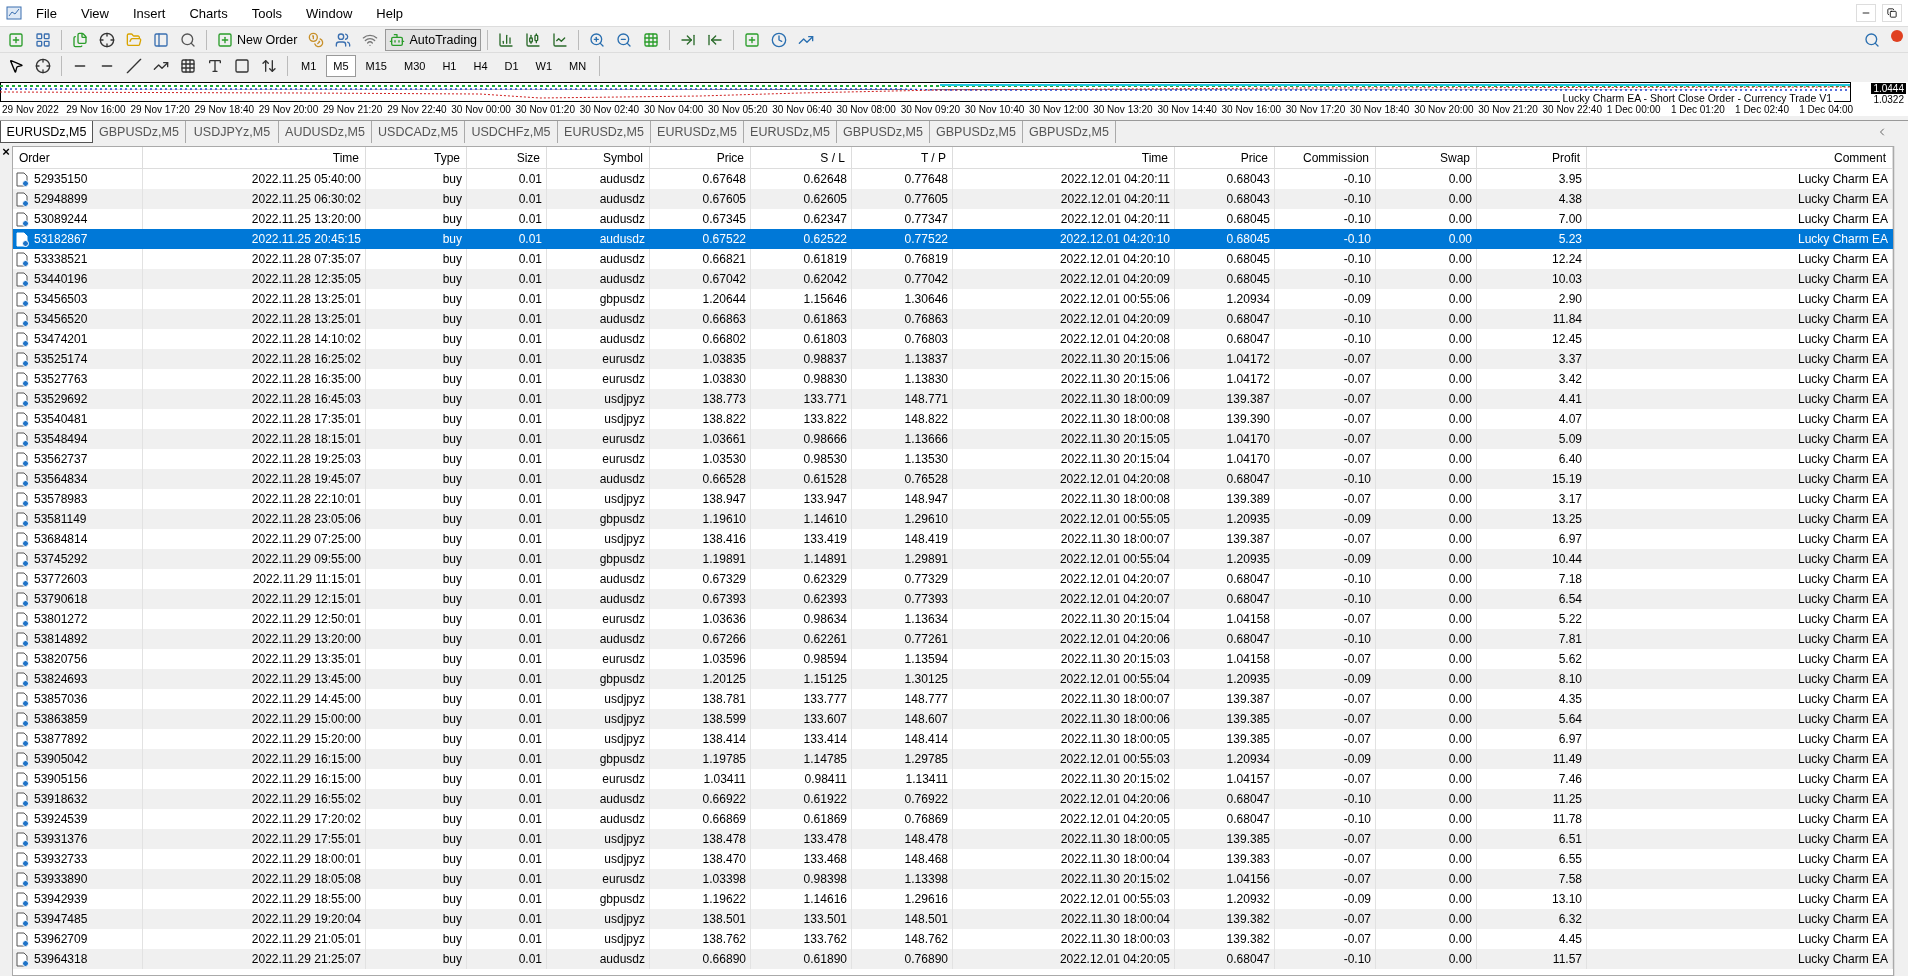 The image size is (1908, 976). Describe the element at coordinates (414, 65) in the screenshot. I see `timeframe-button: M30` at that location.